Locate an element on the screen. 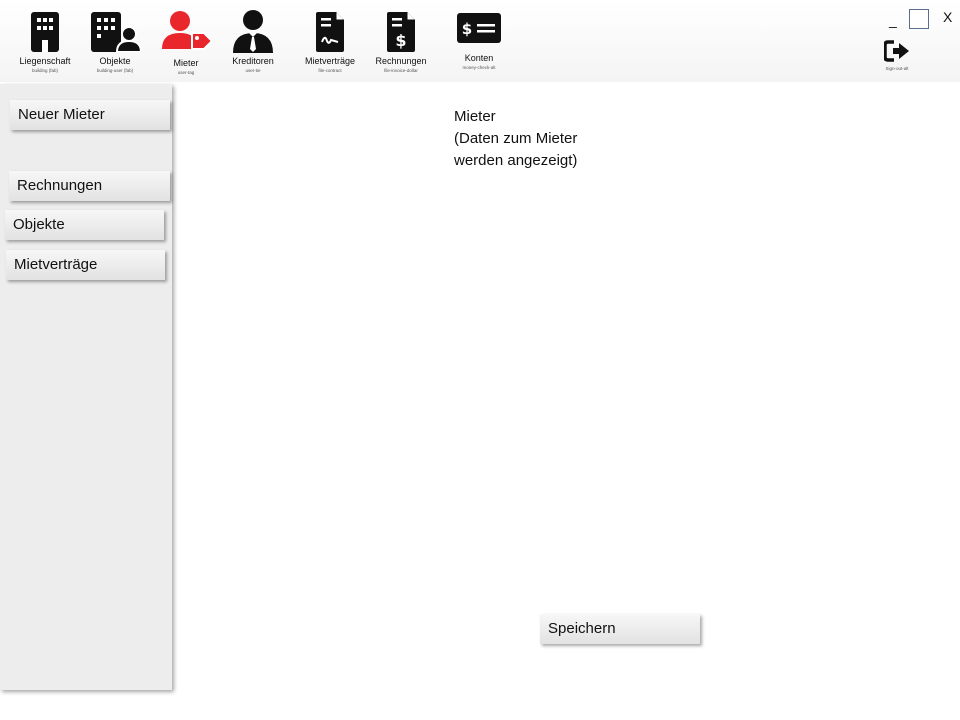 This screenshot has height=720, width=960. toolbar-sublabel: file-contract is located at coordinates (330, 70).